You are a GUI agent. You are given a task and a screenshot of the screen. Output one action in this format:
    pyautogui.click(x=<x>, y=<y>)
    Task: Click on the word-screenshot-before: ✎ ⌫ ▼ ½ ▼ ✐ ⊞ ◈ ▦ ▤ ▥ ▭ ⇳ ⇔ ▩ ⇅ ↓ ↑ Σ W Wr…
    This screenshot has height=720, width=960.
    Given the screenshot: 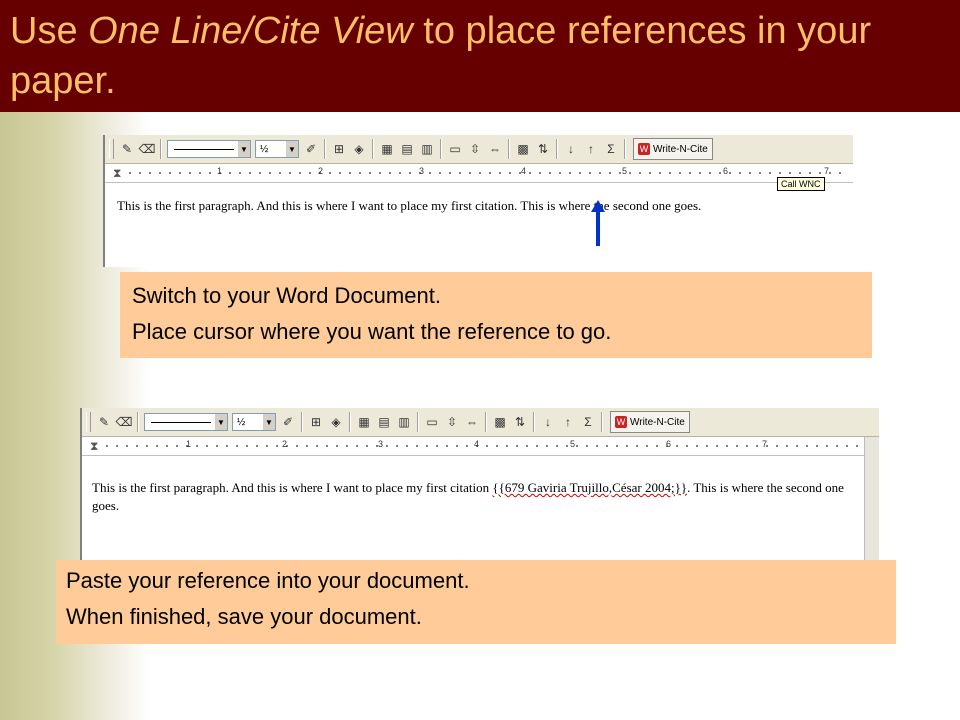 What is the action you would take?
    pyautogui.click(x=478, y=201)
    